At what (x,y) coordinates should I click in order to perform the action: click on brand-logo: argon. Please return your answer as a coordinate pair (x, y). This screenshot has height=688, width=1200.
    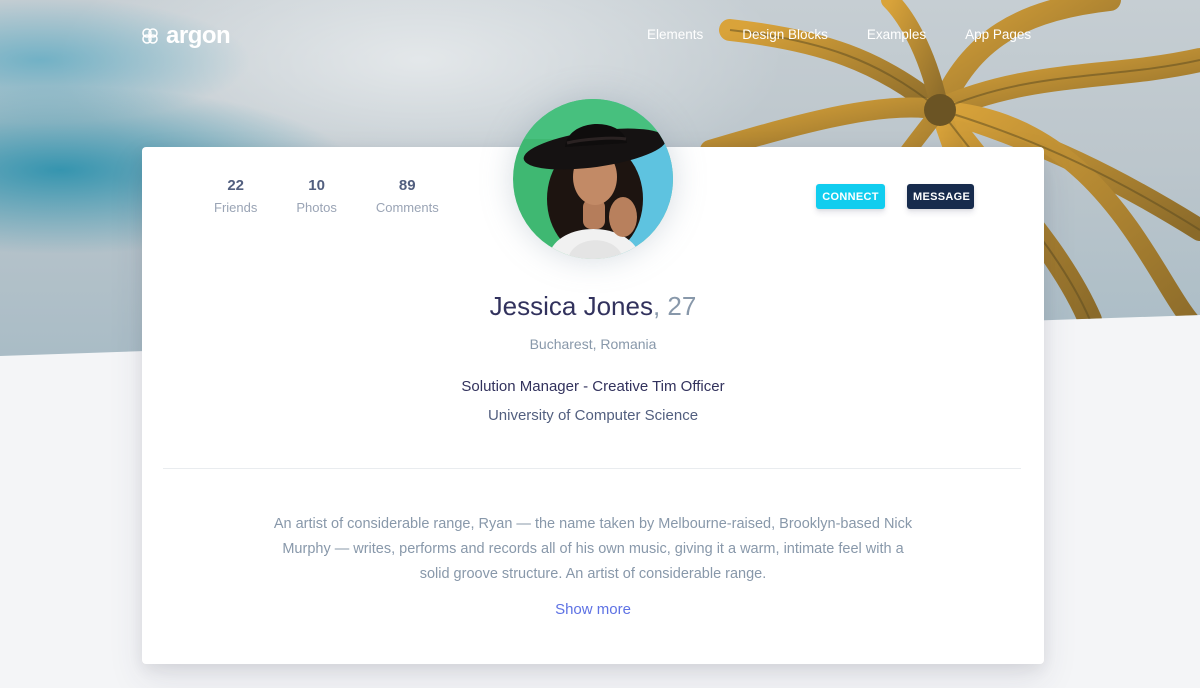
    Looking at the image, I should click on (185, 36).